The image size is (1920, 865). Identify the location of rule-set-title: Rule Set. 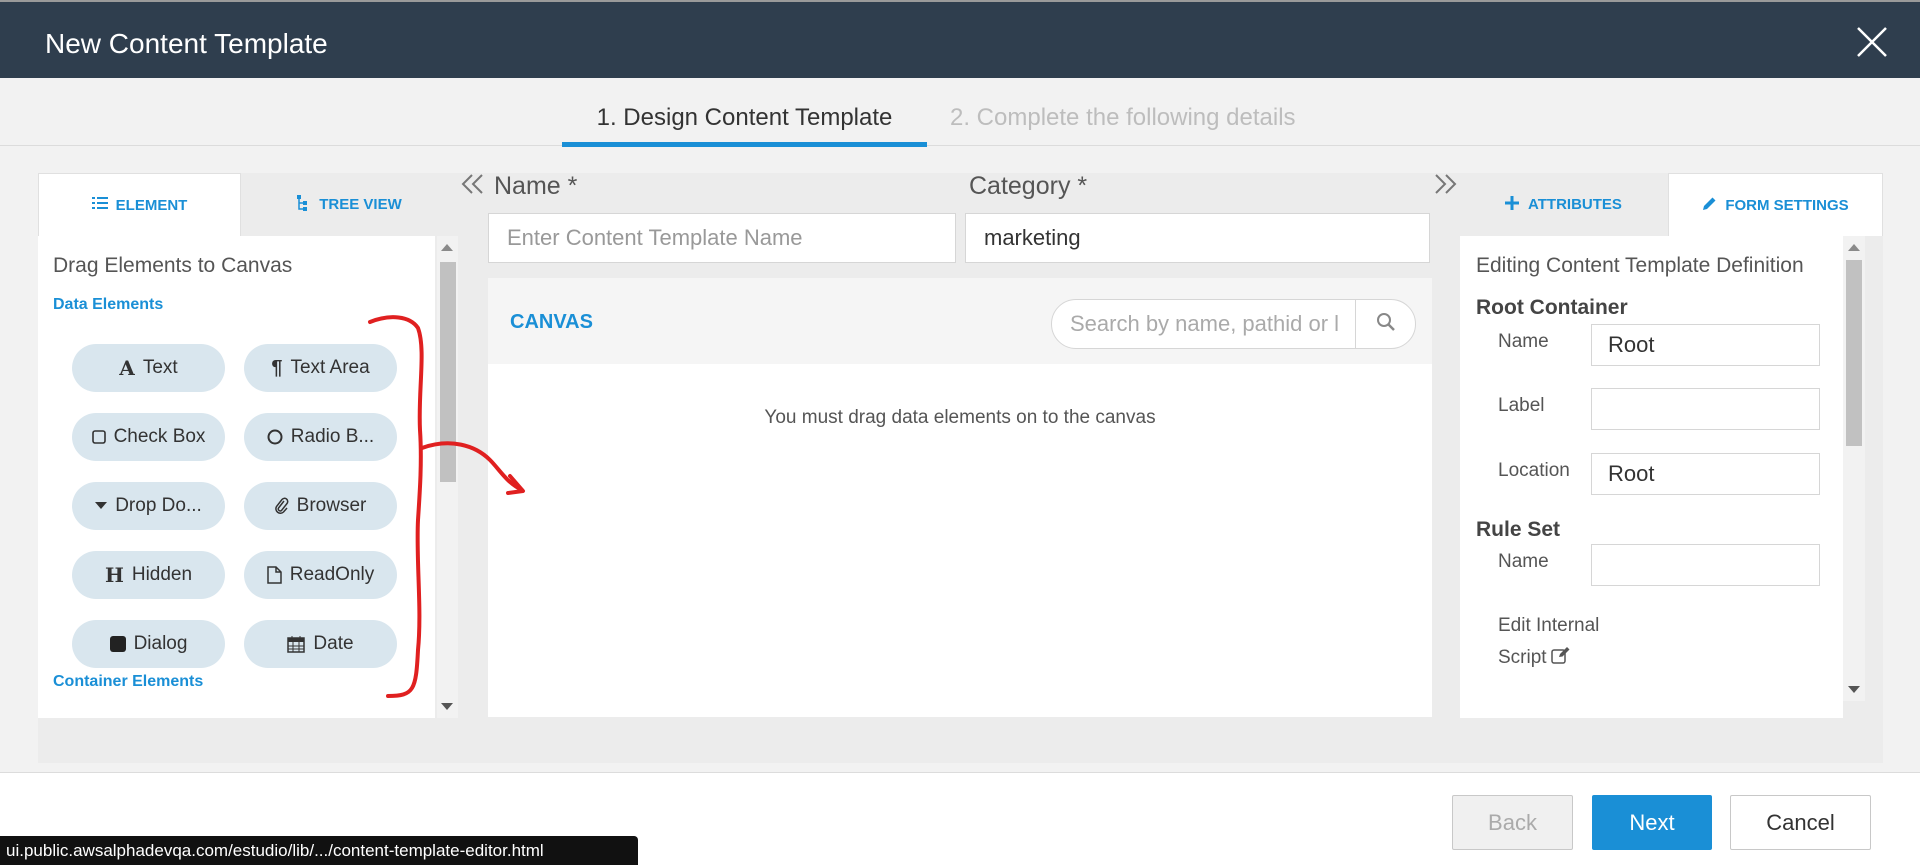
(1518, 529).